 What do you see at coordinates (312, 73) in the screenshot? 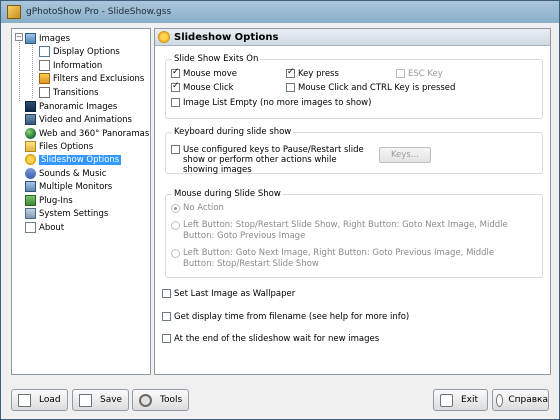
I see `key-press-checkbox: Key press` at bounding box center [312, 73].